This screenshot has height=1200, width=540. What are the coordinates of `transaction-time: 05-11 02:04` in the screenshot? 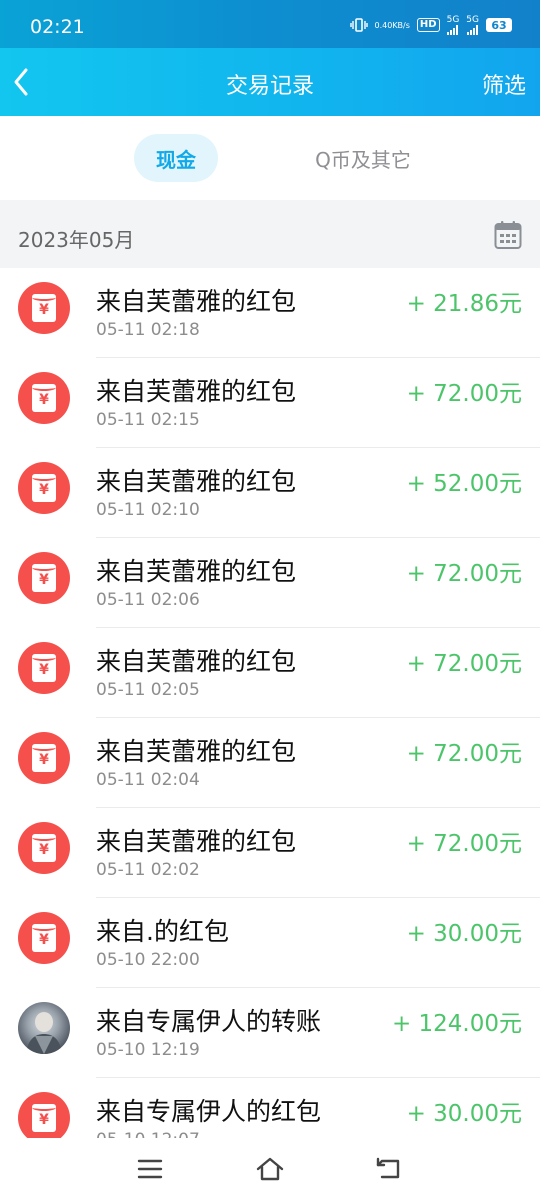 It's located at (148, 780).